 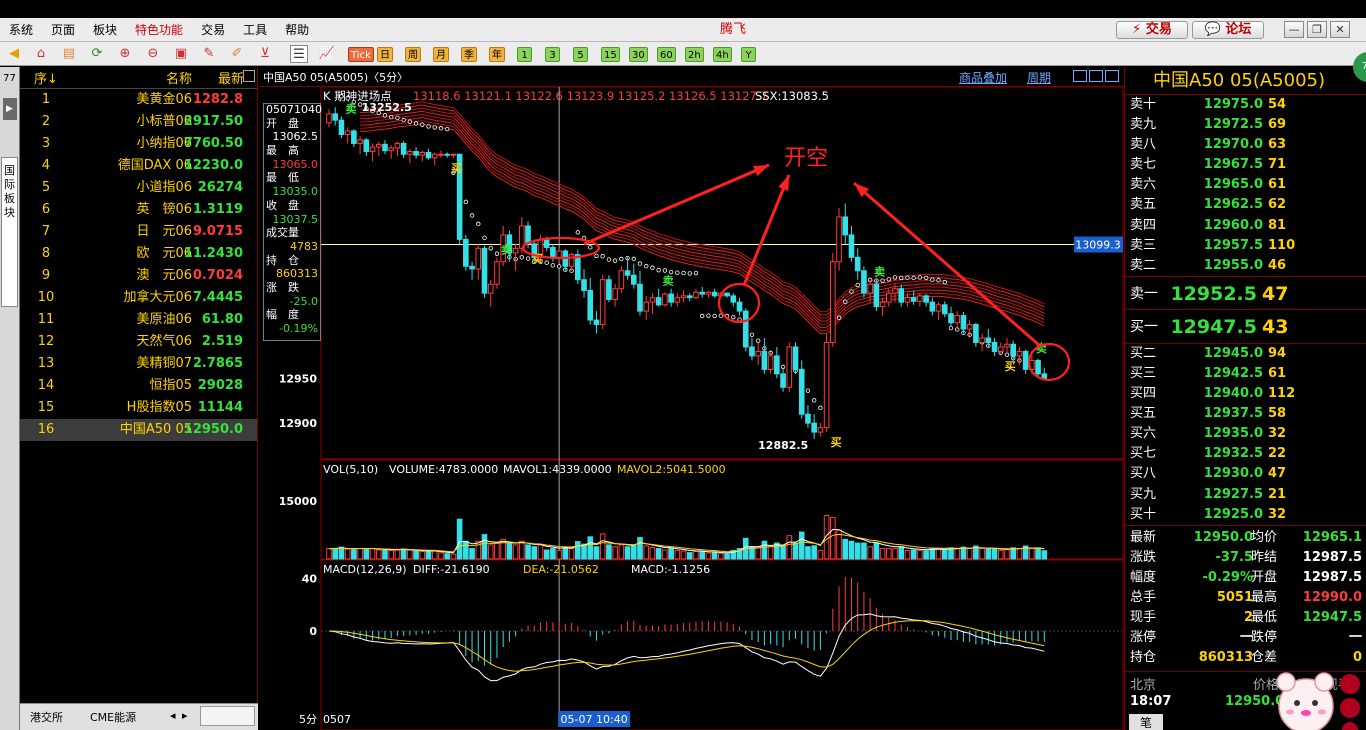 I want to click on best-bid-price: 12947.5, so click(x=1211, y=327).